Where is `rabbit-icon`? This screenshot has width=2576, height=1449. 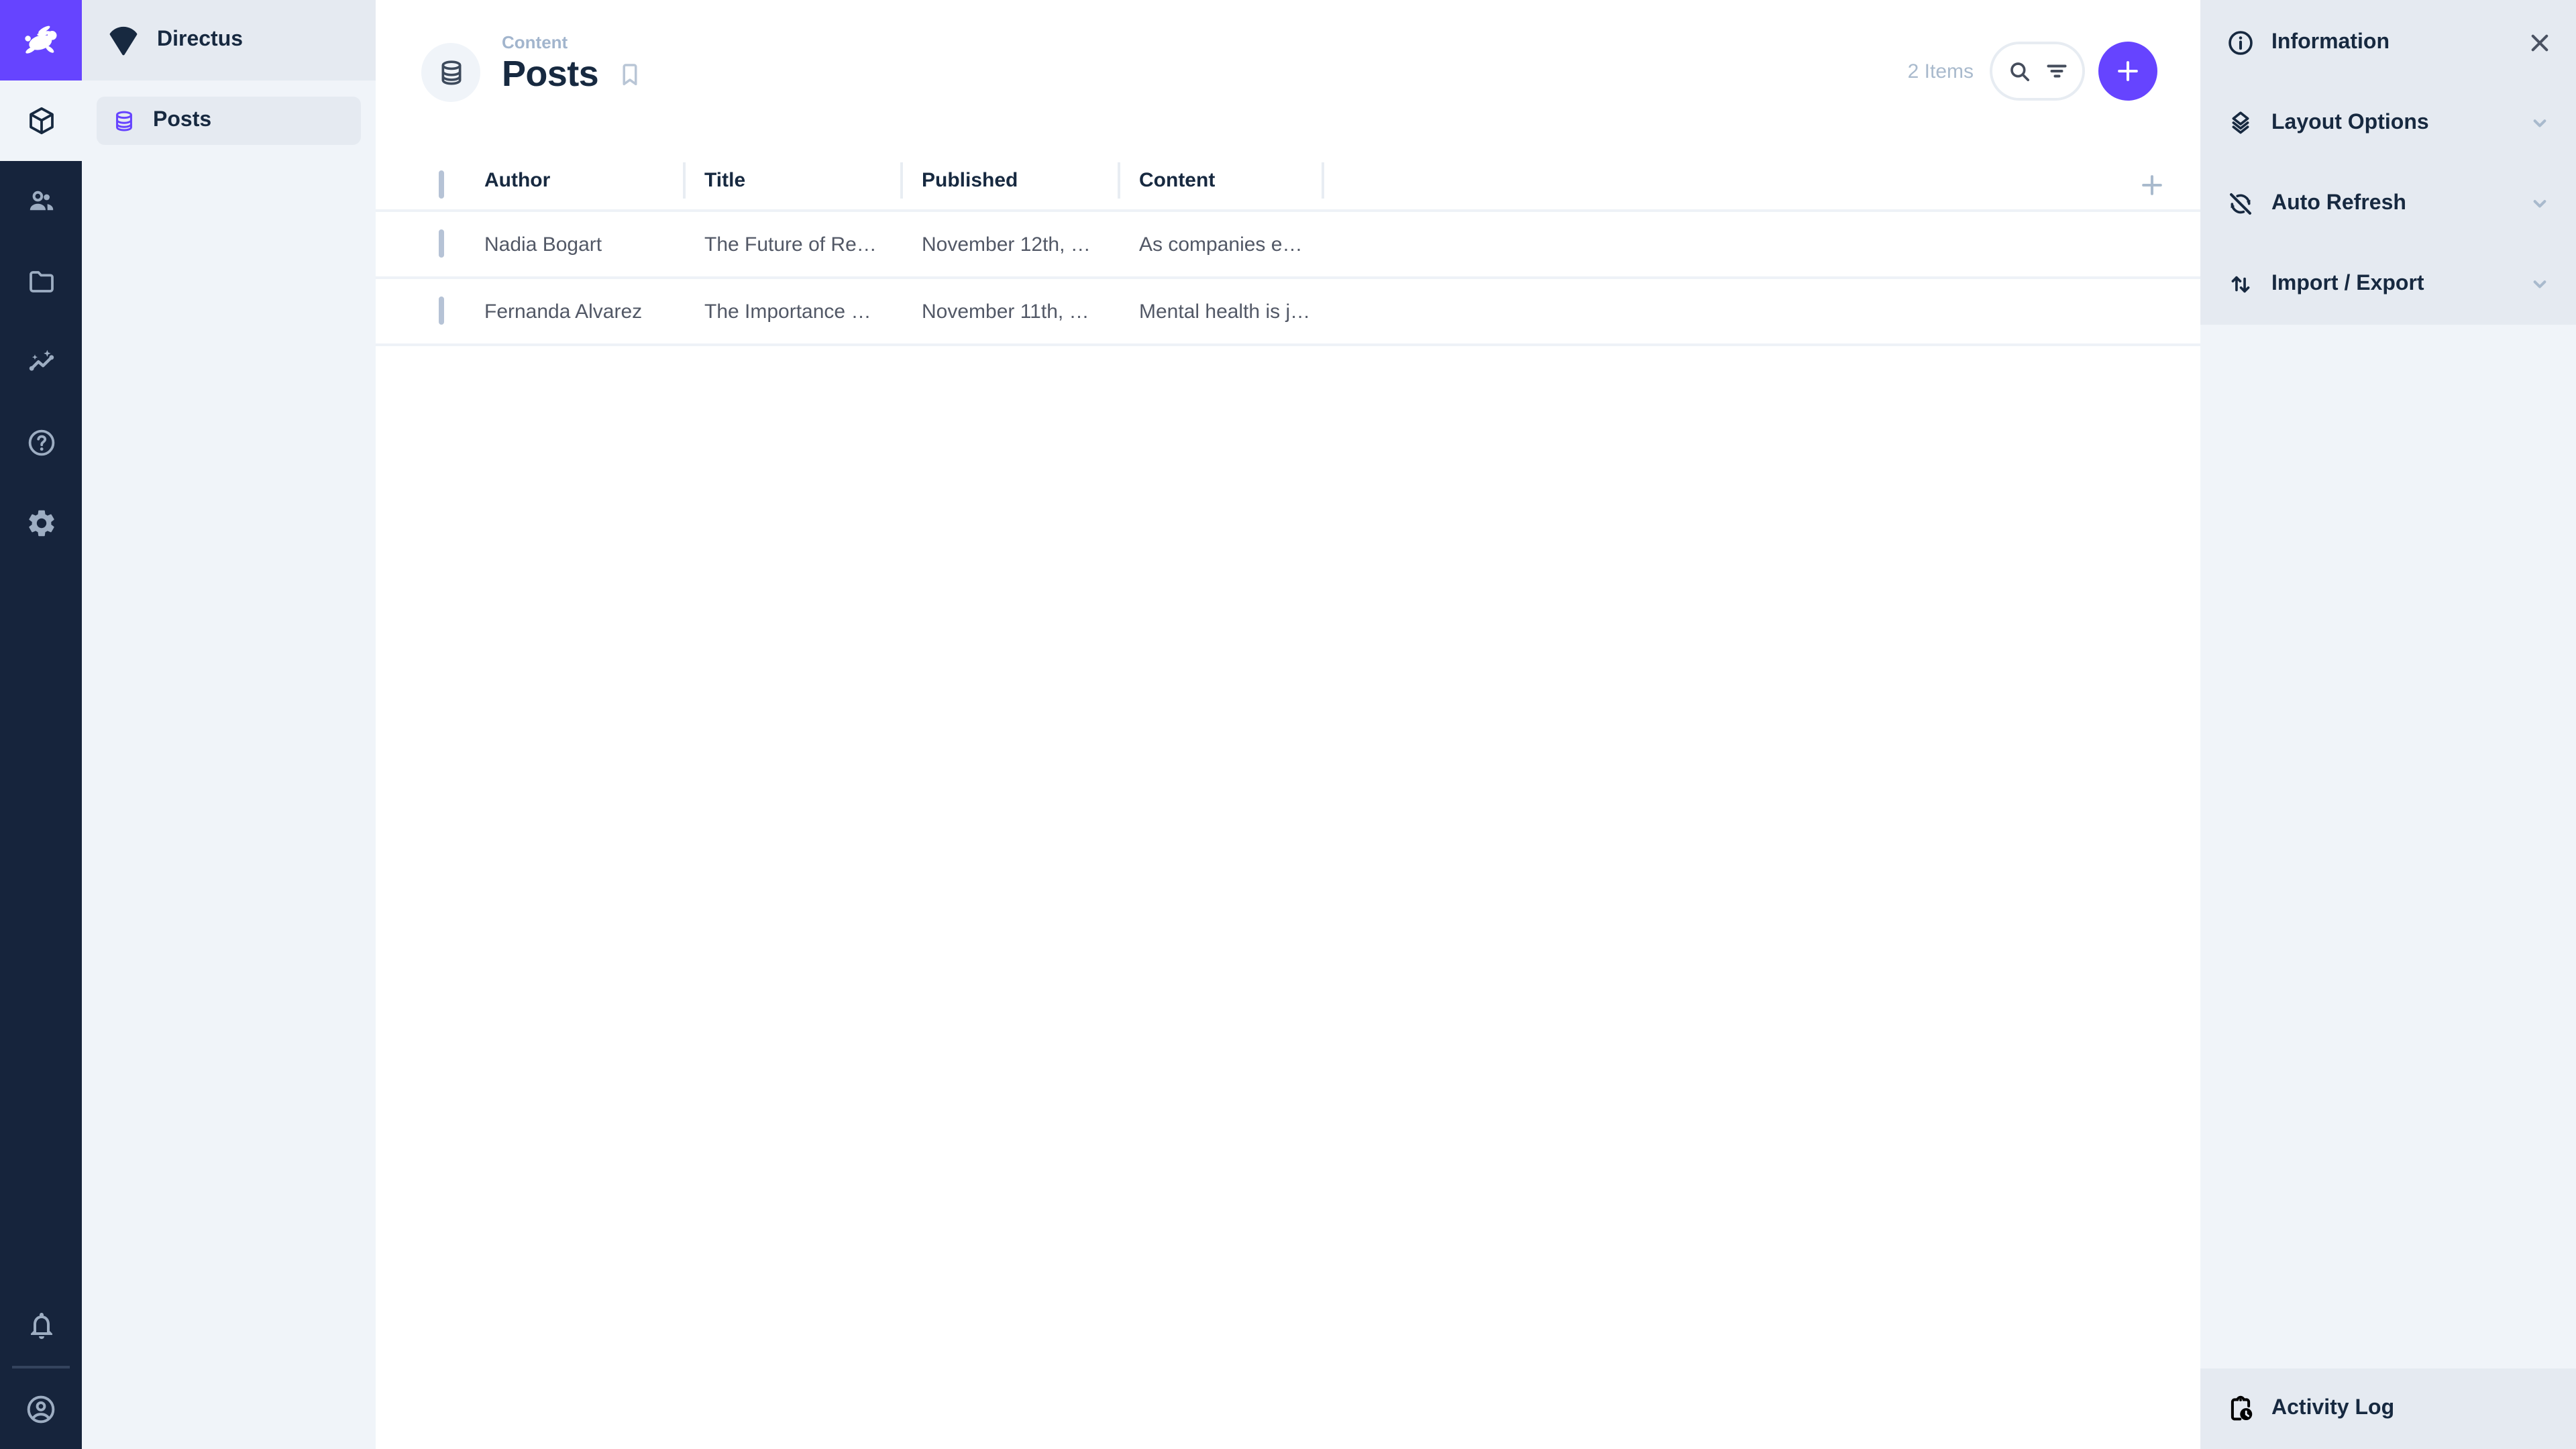
rabbit-icon is located at coordinates (41, 40).